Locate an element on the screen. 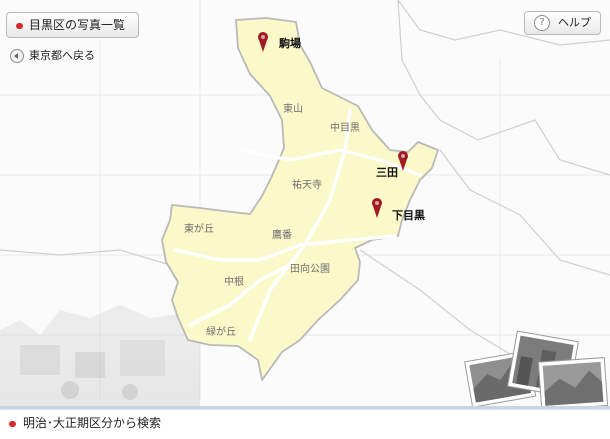  area-label: 緑が丘 is located at coordinates (221, 331).